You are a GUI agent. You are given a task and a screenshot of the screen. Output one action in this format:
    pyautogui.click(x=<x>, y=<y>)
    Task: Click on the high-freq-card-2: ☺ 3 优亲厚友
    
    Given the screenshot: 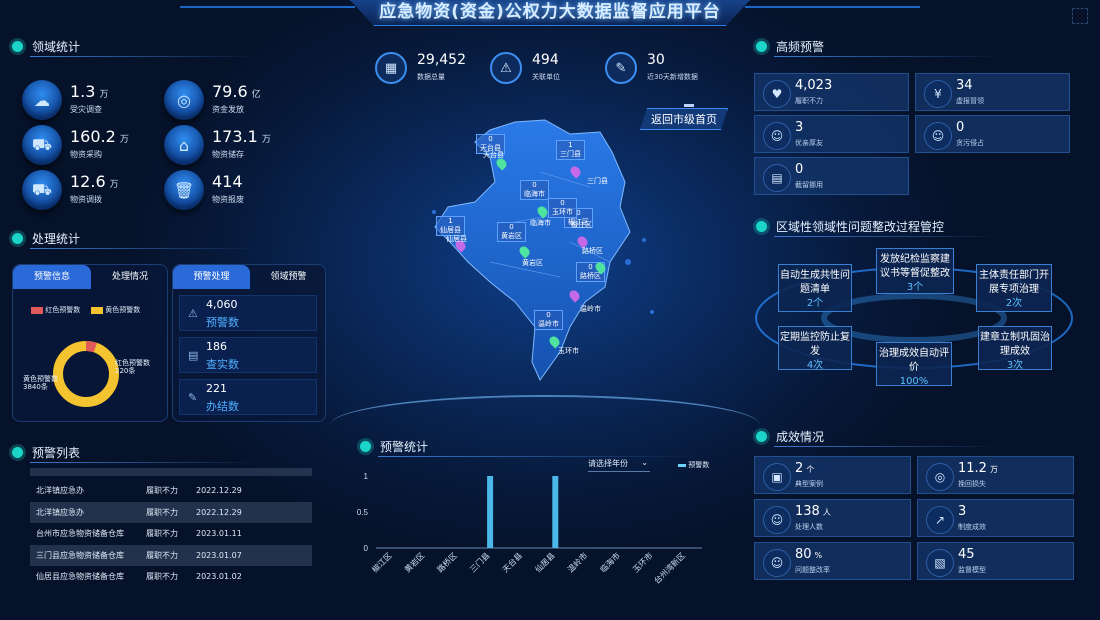 What is the action you would take?
    pyautogui.click(x=831, y=134)
    